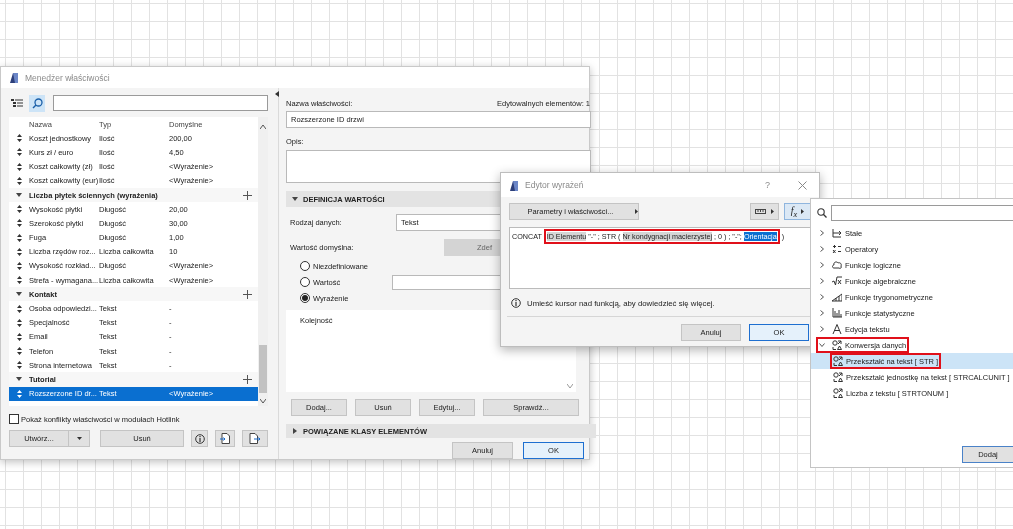  Describe the element at coordinates (760, 211) in the screenshot. I see `ruler-icon` at that location.